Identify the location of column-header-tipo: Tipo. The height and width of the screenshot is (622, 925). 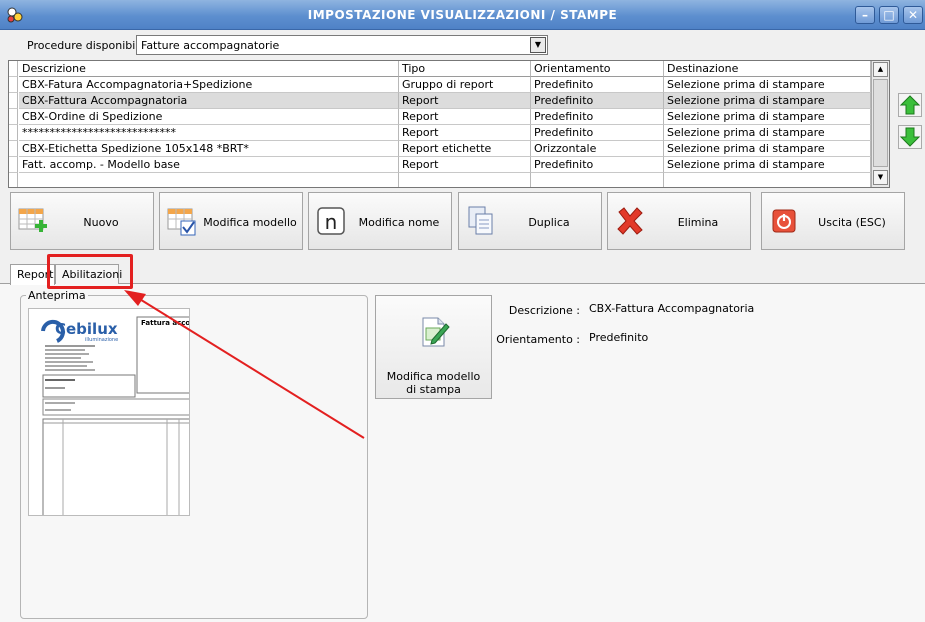
(465, 69).